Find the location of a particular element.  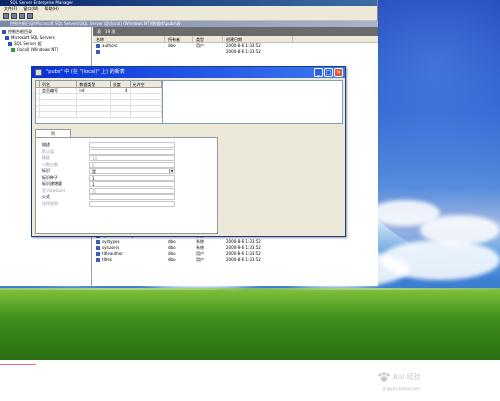

grid-cell-allow-null is located at coordinates (147, 90).